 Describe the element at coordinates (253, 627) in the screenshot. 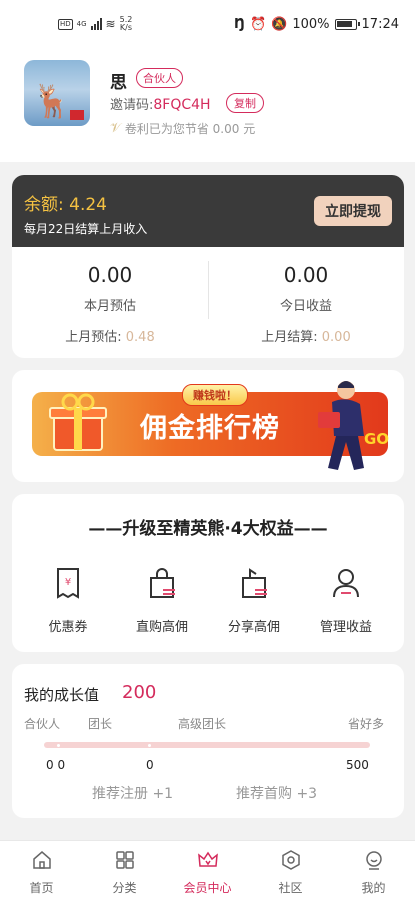

I see `benefit-label: 分享高佣` at that location.